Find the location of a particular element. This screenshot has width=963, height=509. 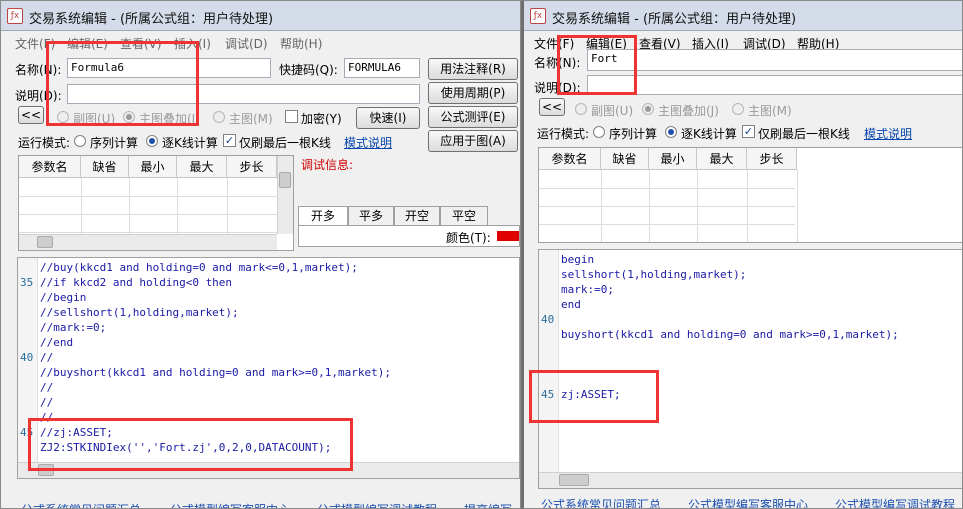

shortcut-field: FORMULA6 is located at coordinates (382, 68).